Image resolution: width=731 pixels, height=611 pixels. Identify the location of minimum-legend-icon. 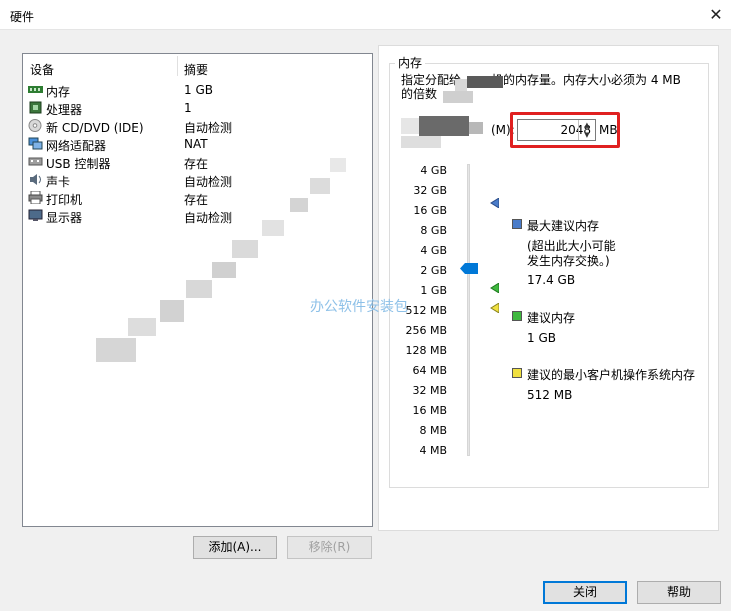
(517, 373).